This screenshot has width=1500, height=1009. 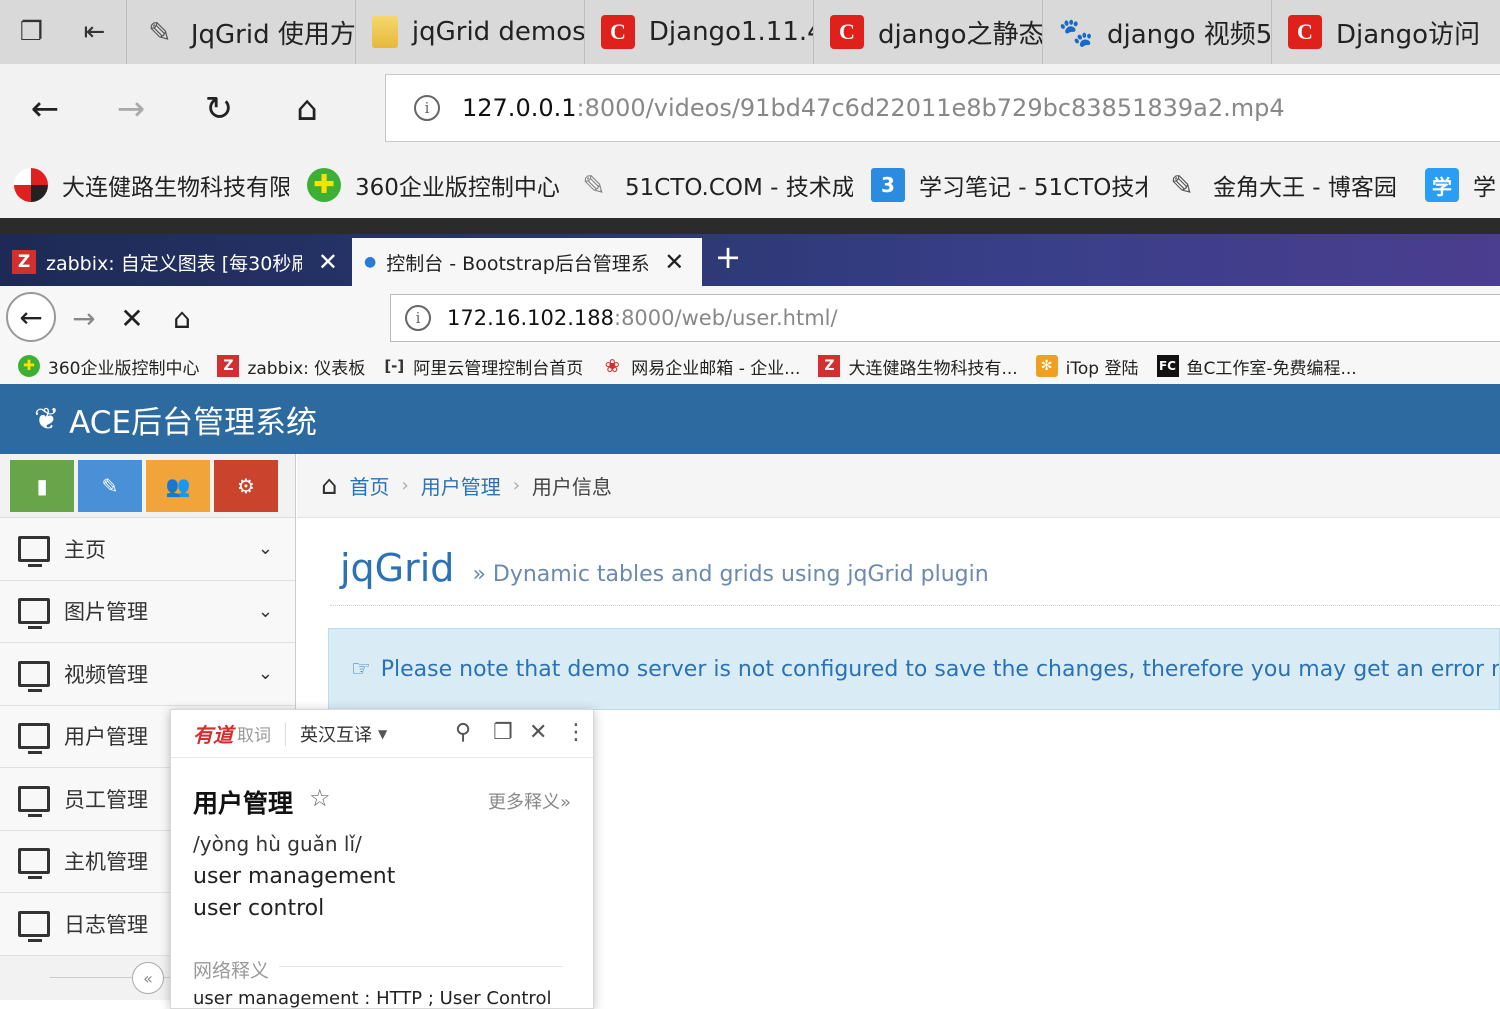 I want to click on outer-bookmark: ✚ 360企业版控制中心, so click(x=433, y=185).